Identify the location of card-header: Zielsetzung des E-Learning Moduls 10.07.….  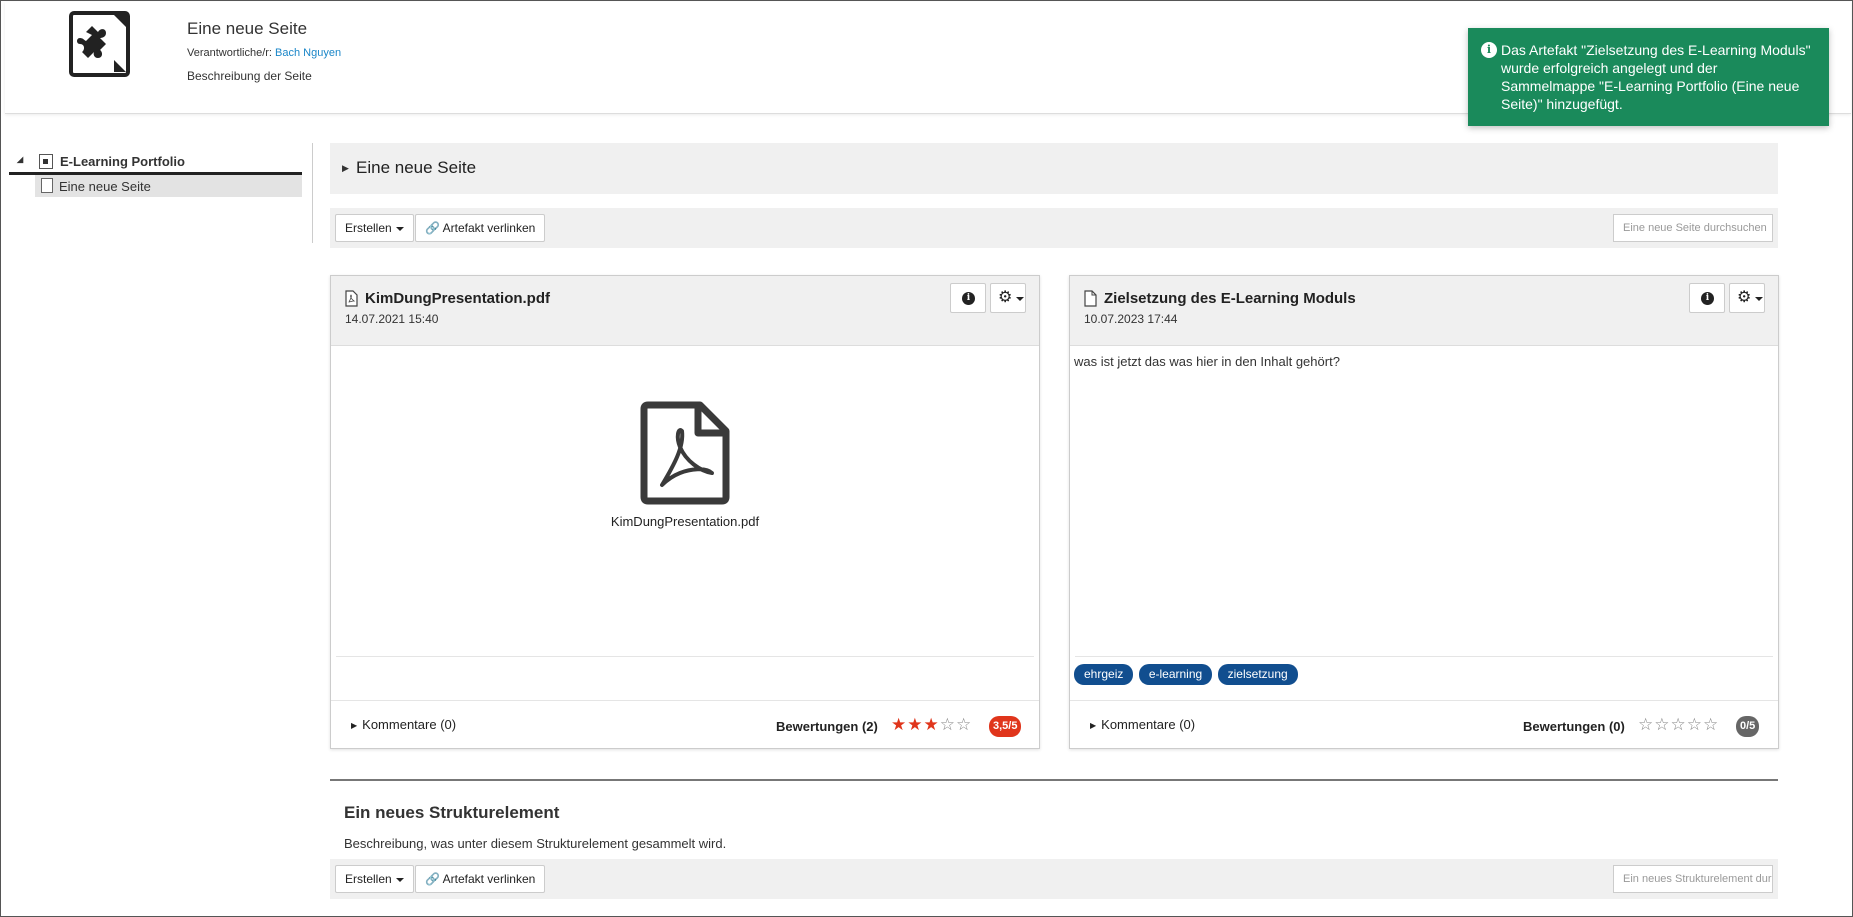
(1424, 311).